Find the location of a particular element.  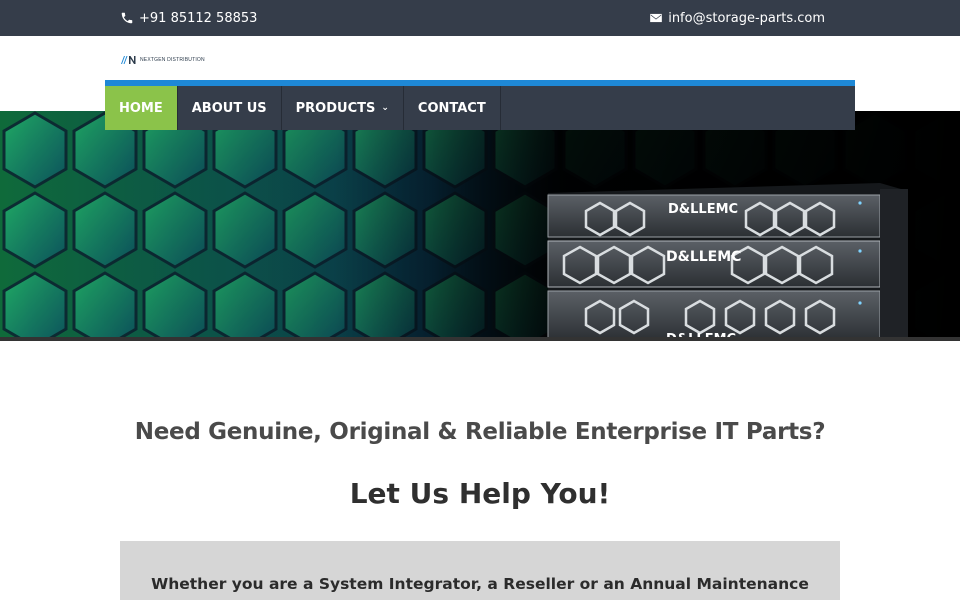

nav-item-contact: CONTACT is located at coordinates (452, 108).